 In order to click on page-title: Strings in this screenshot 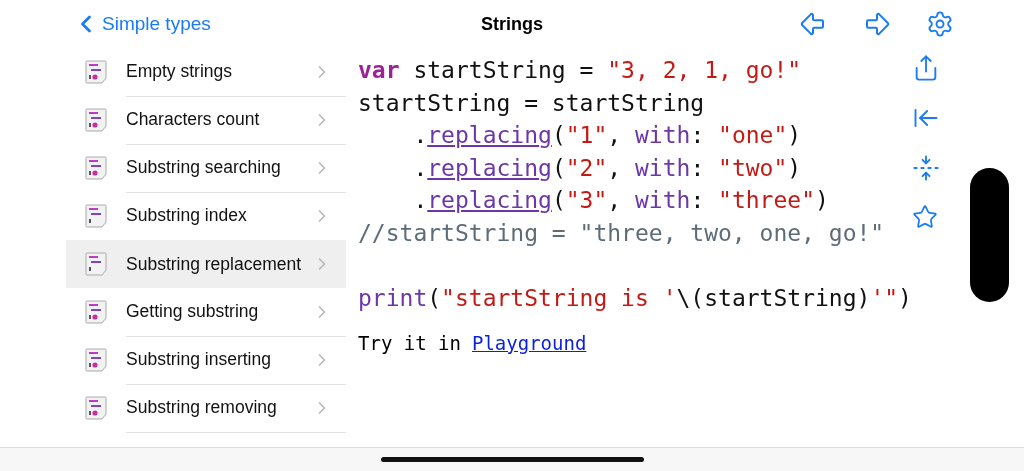, I will do `click(512, 23)`.